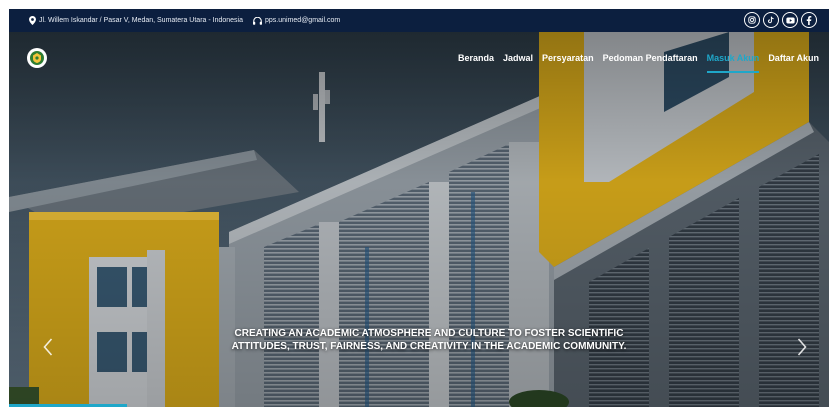  What do you see at coordinates (809, 20) in the screenshot?
I see `facebook-icon` at bounding box center [809, 20].